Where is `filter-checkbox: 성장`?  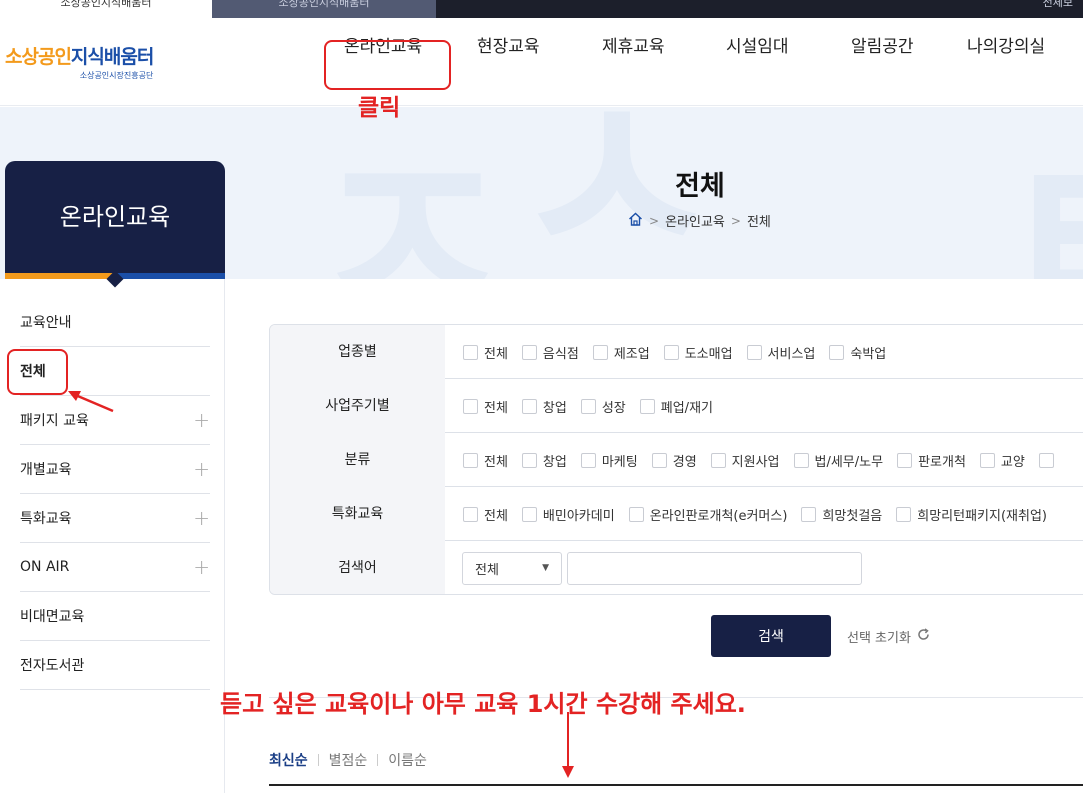 filter-checkbox: 성장 is located at coordinates (603, 406).